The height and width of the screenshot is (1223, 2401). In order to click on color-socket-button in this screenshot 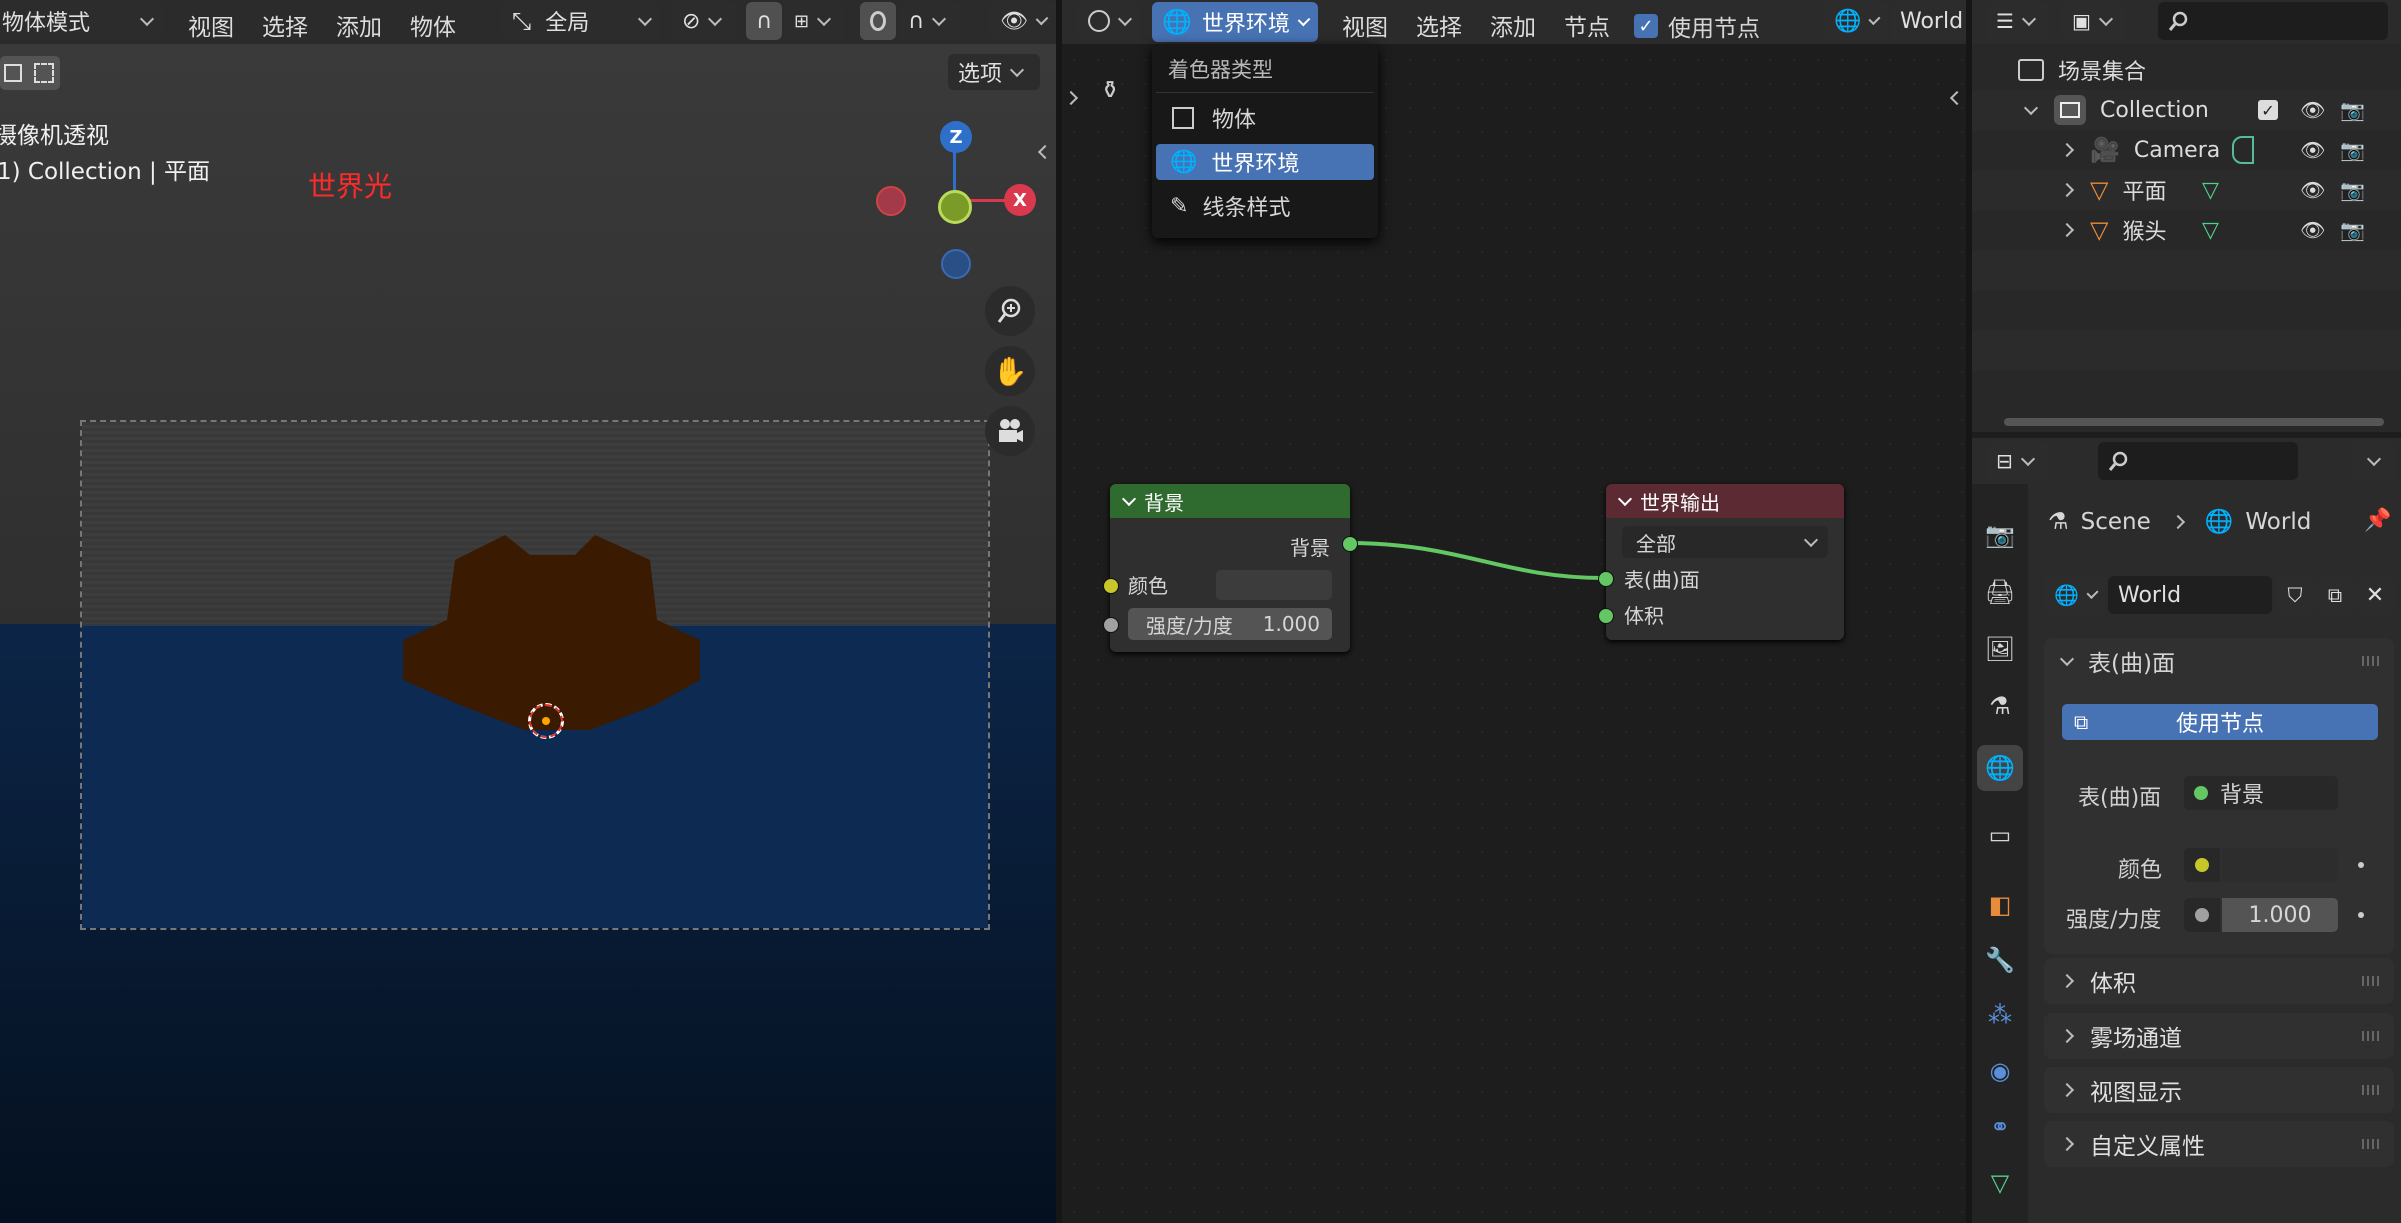, I will do `click(2202, 865)`.